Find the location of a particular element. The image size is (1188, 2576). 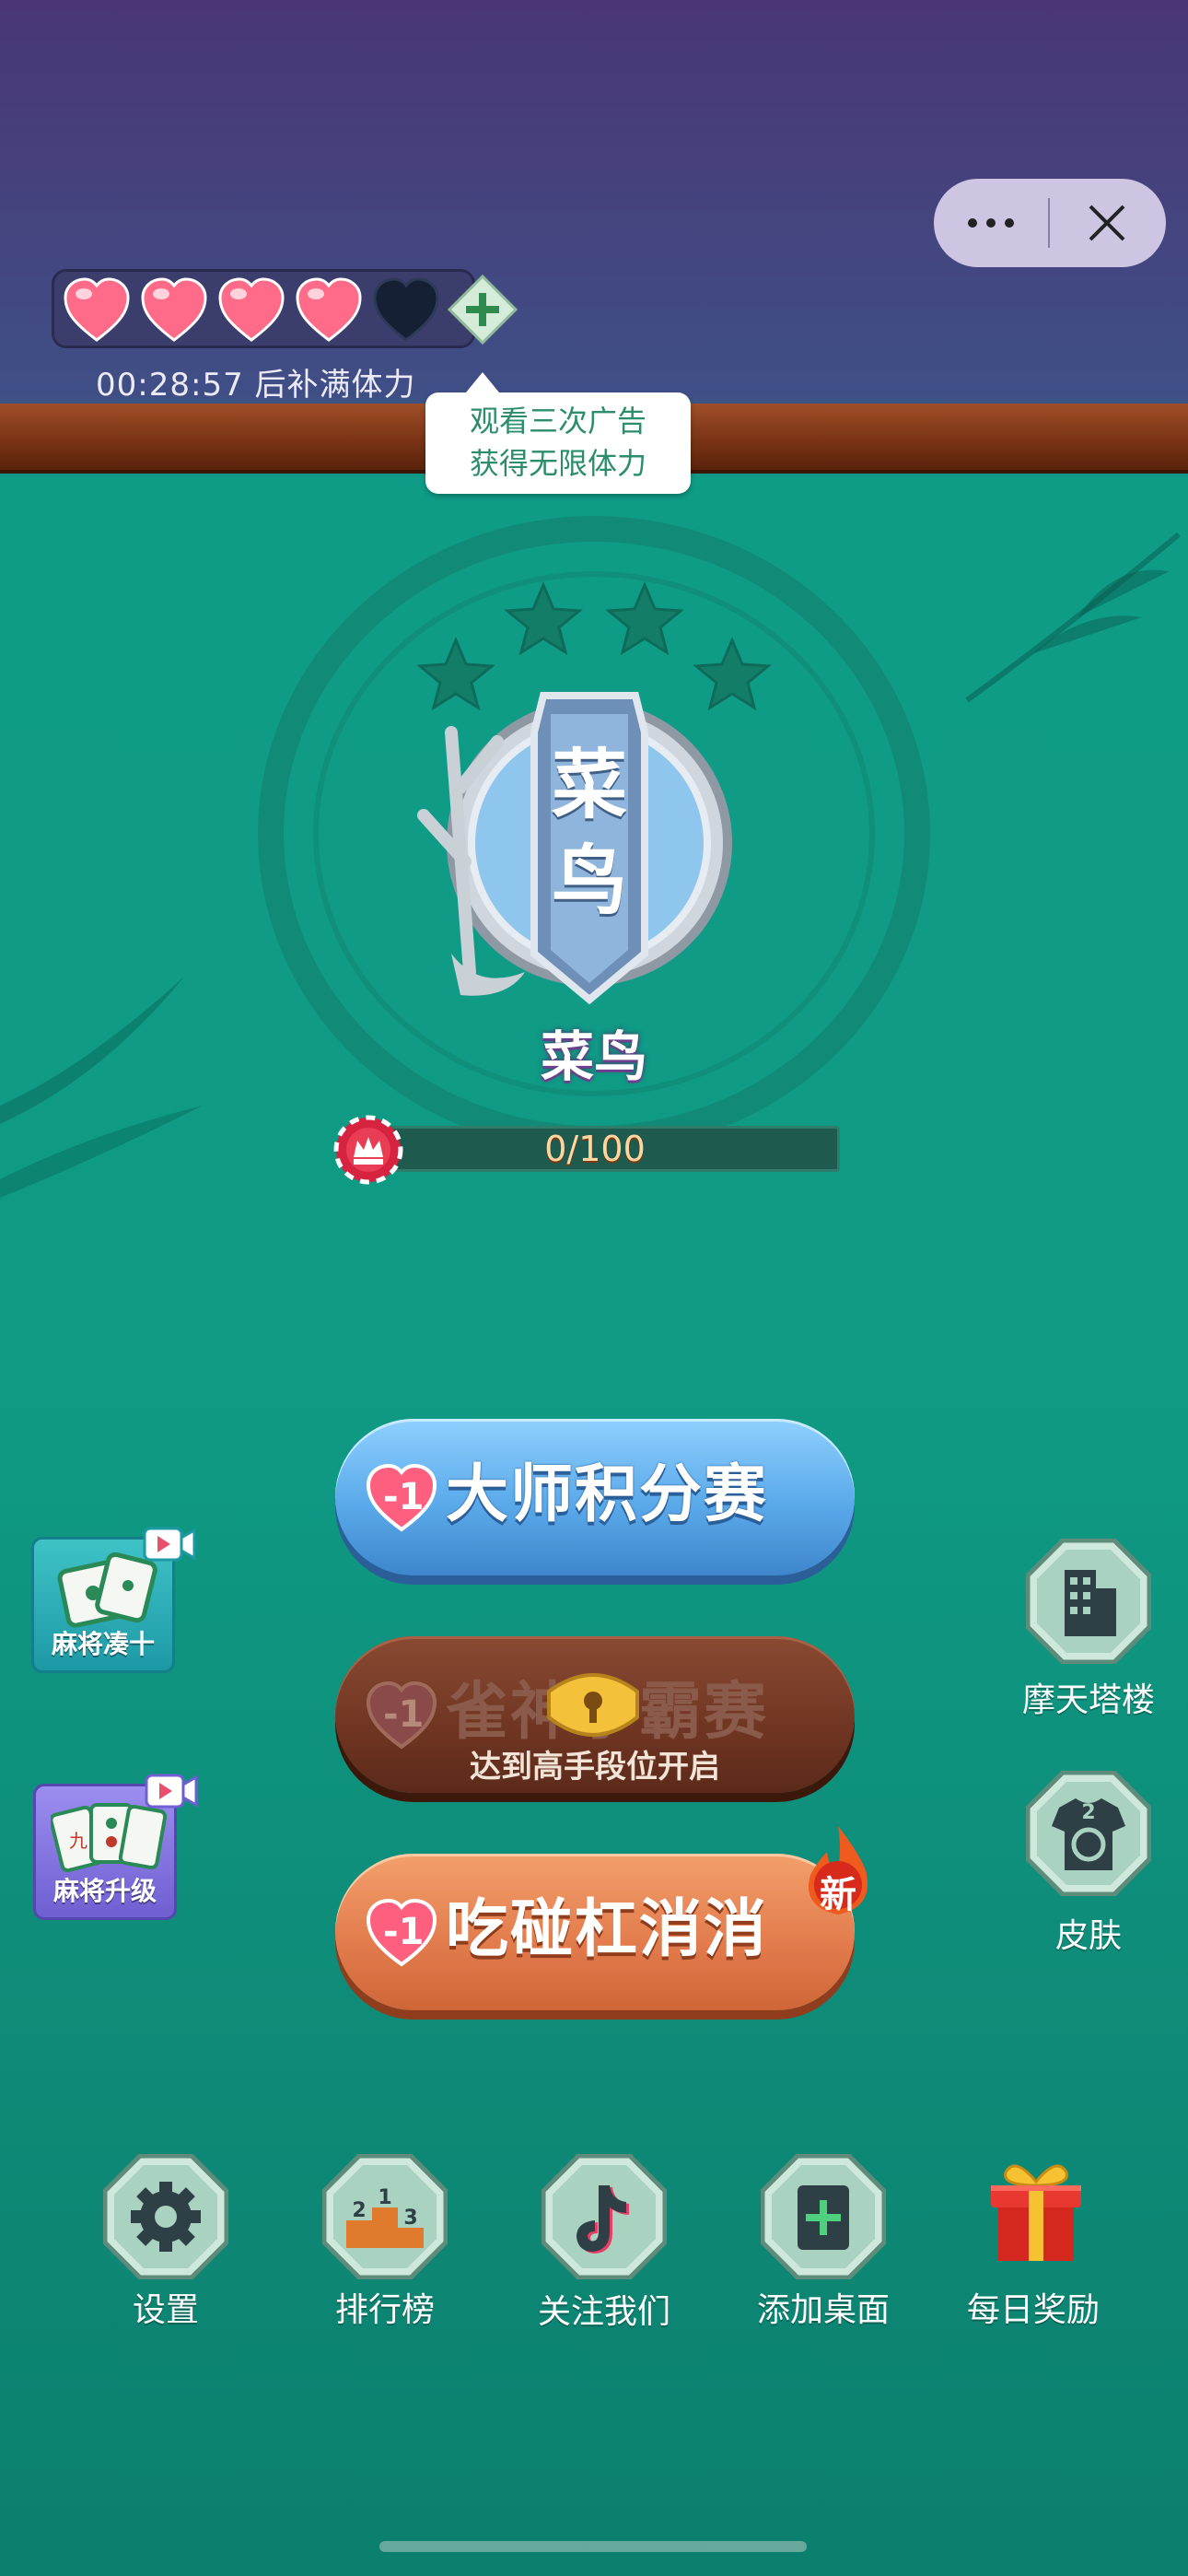

add-stamina-button is located at coordinates (483, 310).